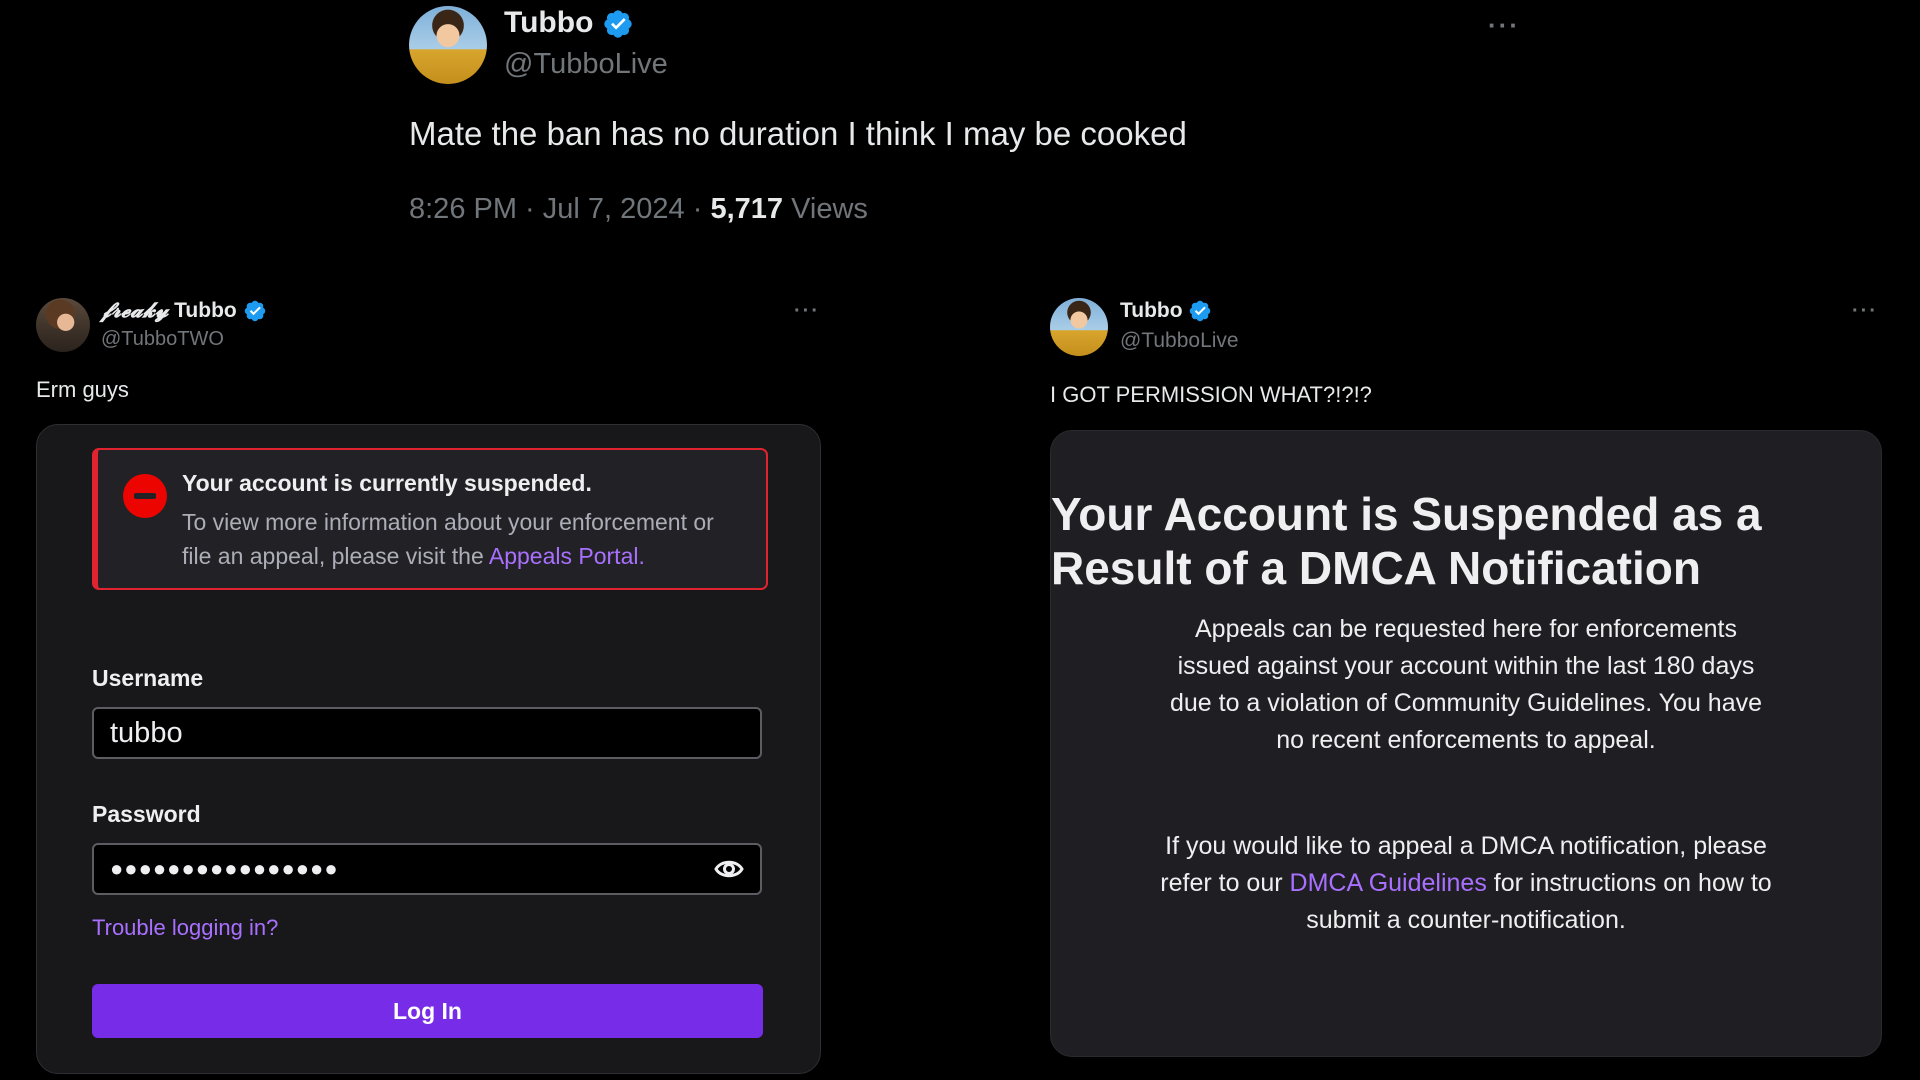  I want to click on show-password-icon, so click(729, 869).